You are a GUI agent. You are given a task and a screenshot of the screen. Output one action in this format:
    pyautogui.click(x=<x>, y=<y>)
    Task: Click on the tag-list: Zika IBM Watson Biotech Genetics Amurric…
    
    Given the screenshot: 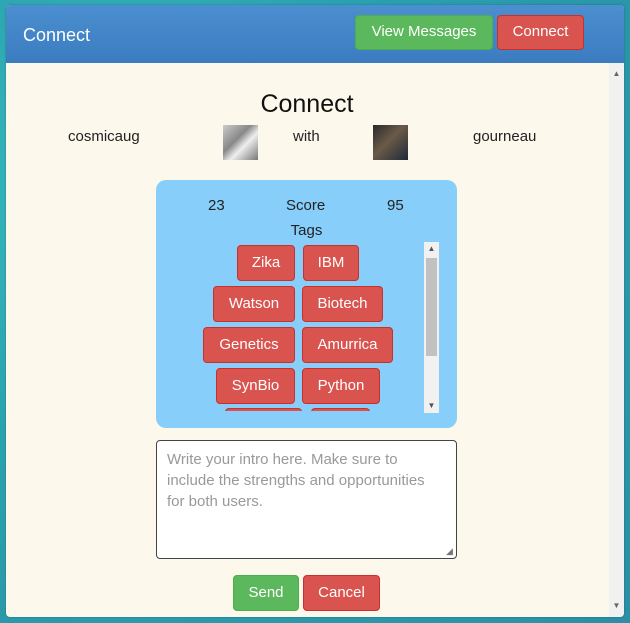 What is the action you would take?
    pyautogui.click(x=289, y=326)
    